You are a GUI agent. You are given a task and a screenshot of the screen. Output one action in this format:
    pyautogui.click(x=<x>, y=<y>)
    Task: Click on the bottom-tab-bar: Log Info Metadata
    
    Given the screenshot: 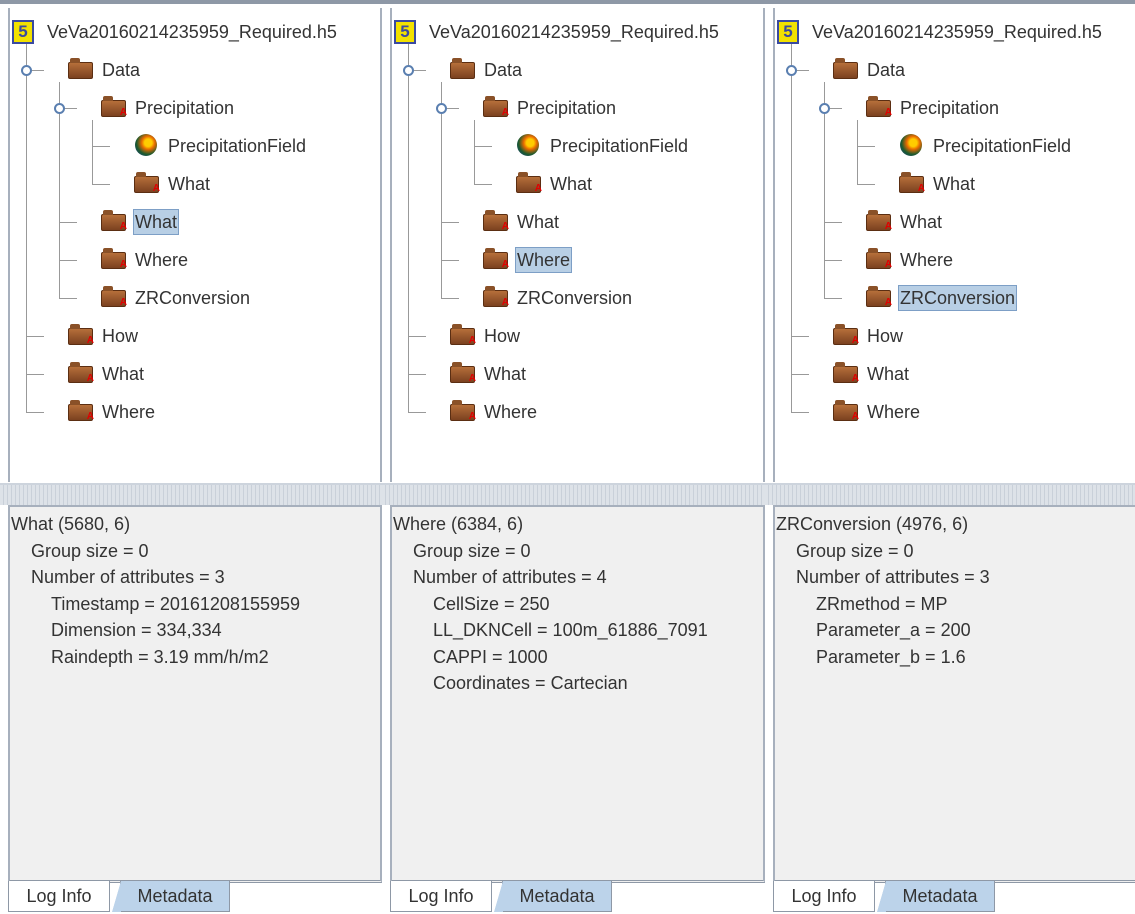 What is the action you would take?
    pyautogui.click(x=577, y=897)
    